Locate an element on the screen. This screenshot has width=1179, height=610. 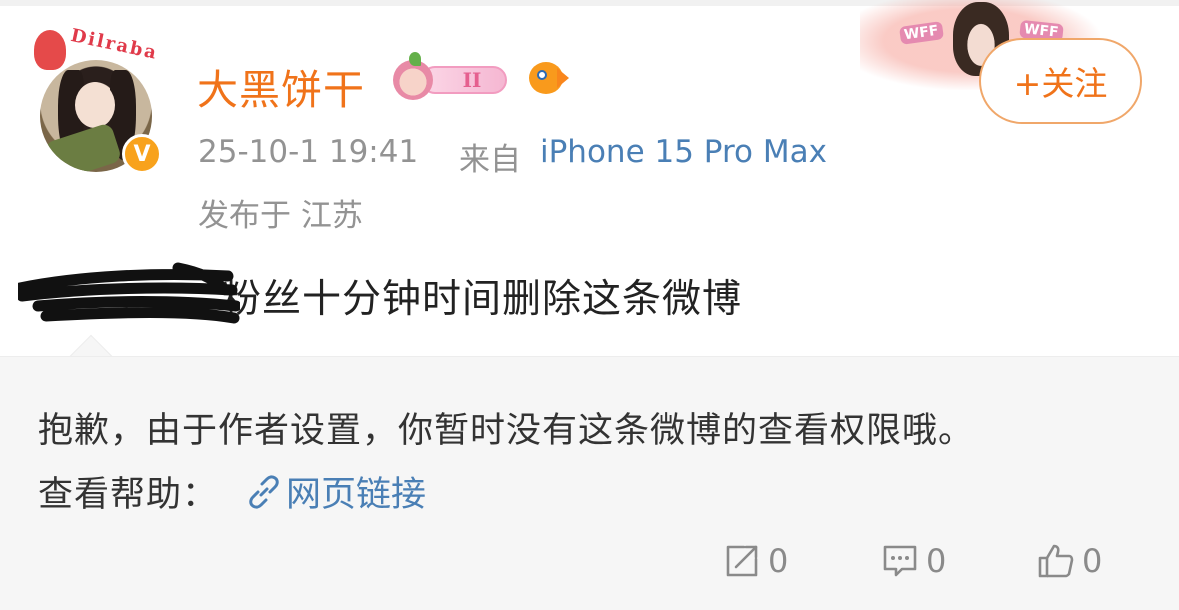
avatar-face is located at coordinates (95, 105).